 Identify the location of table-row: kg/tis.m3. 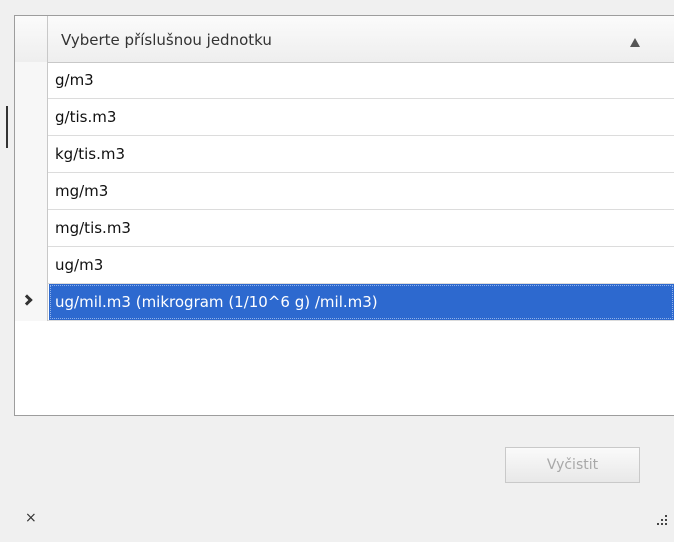
(344, 154).